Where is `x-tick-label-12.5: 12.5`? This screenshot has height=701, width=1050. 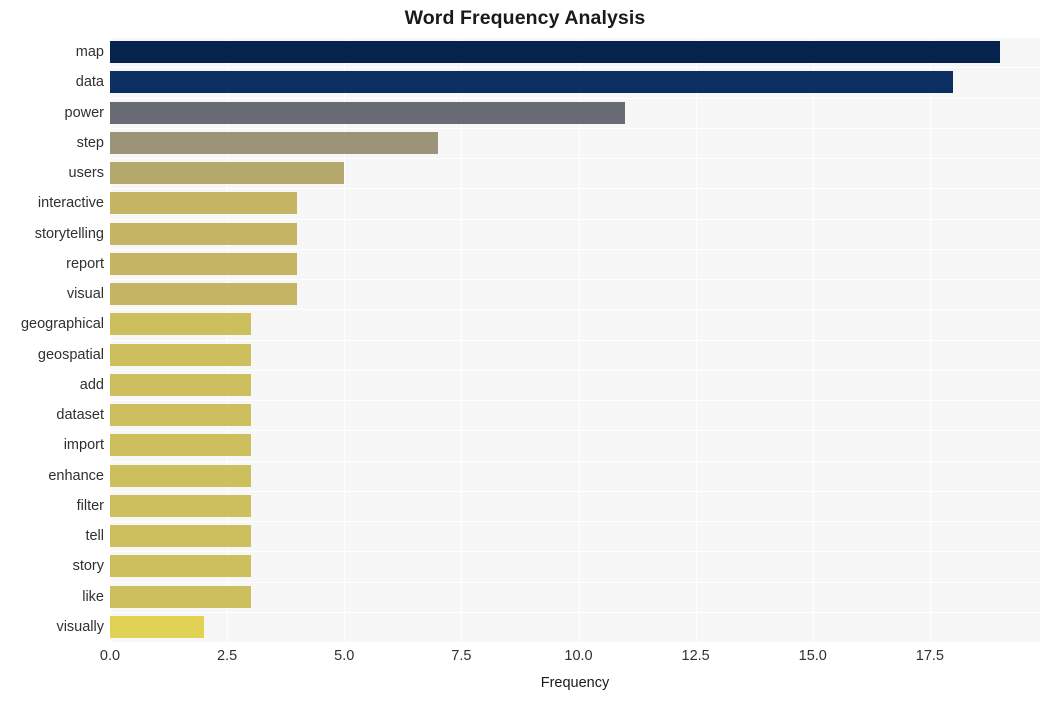 x-tick-label-12.5: 12.5 is located at coordinates (695, 656).